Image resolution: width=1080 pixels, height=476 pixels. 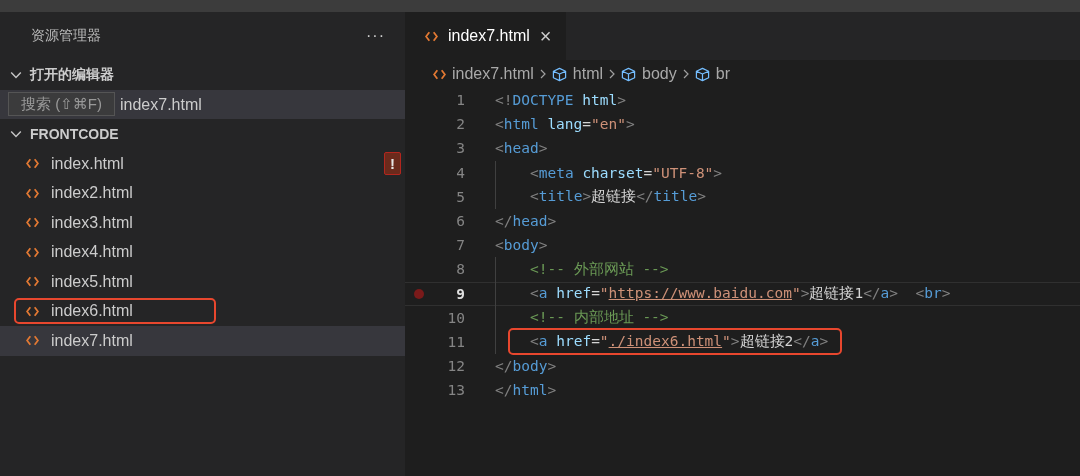 I want to click on line-number: 4, so click(x=460, y=172).